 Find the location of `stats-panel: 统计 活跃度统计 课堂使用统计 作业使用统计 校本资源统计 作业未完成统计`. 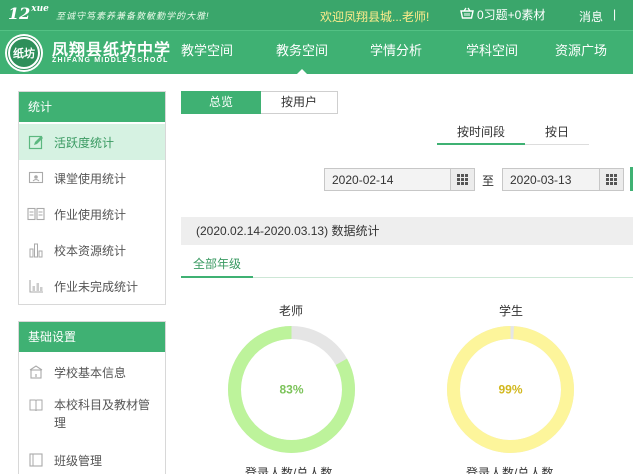

stats-panel: 统计 活跃度统计 课堂使用统计 作业使用统计 校本资源统计 作业未完成统计 is located at coordinates (92, 198).